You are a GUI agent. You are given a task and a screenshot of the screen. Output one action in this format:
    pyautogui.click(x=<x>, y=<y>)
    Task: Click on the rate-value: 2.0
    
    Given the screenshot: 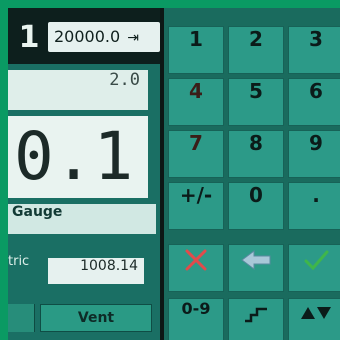 What is the action you would take?
    pyautogui.click(x=124, y=80)
    